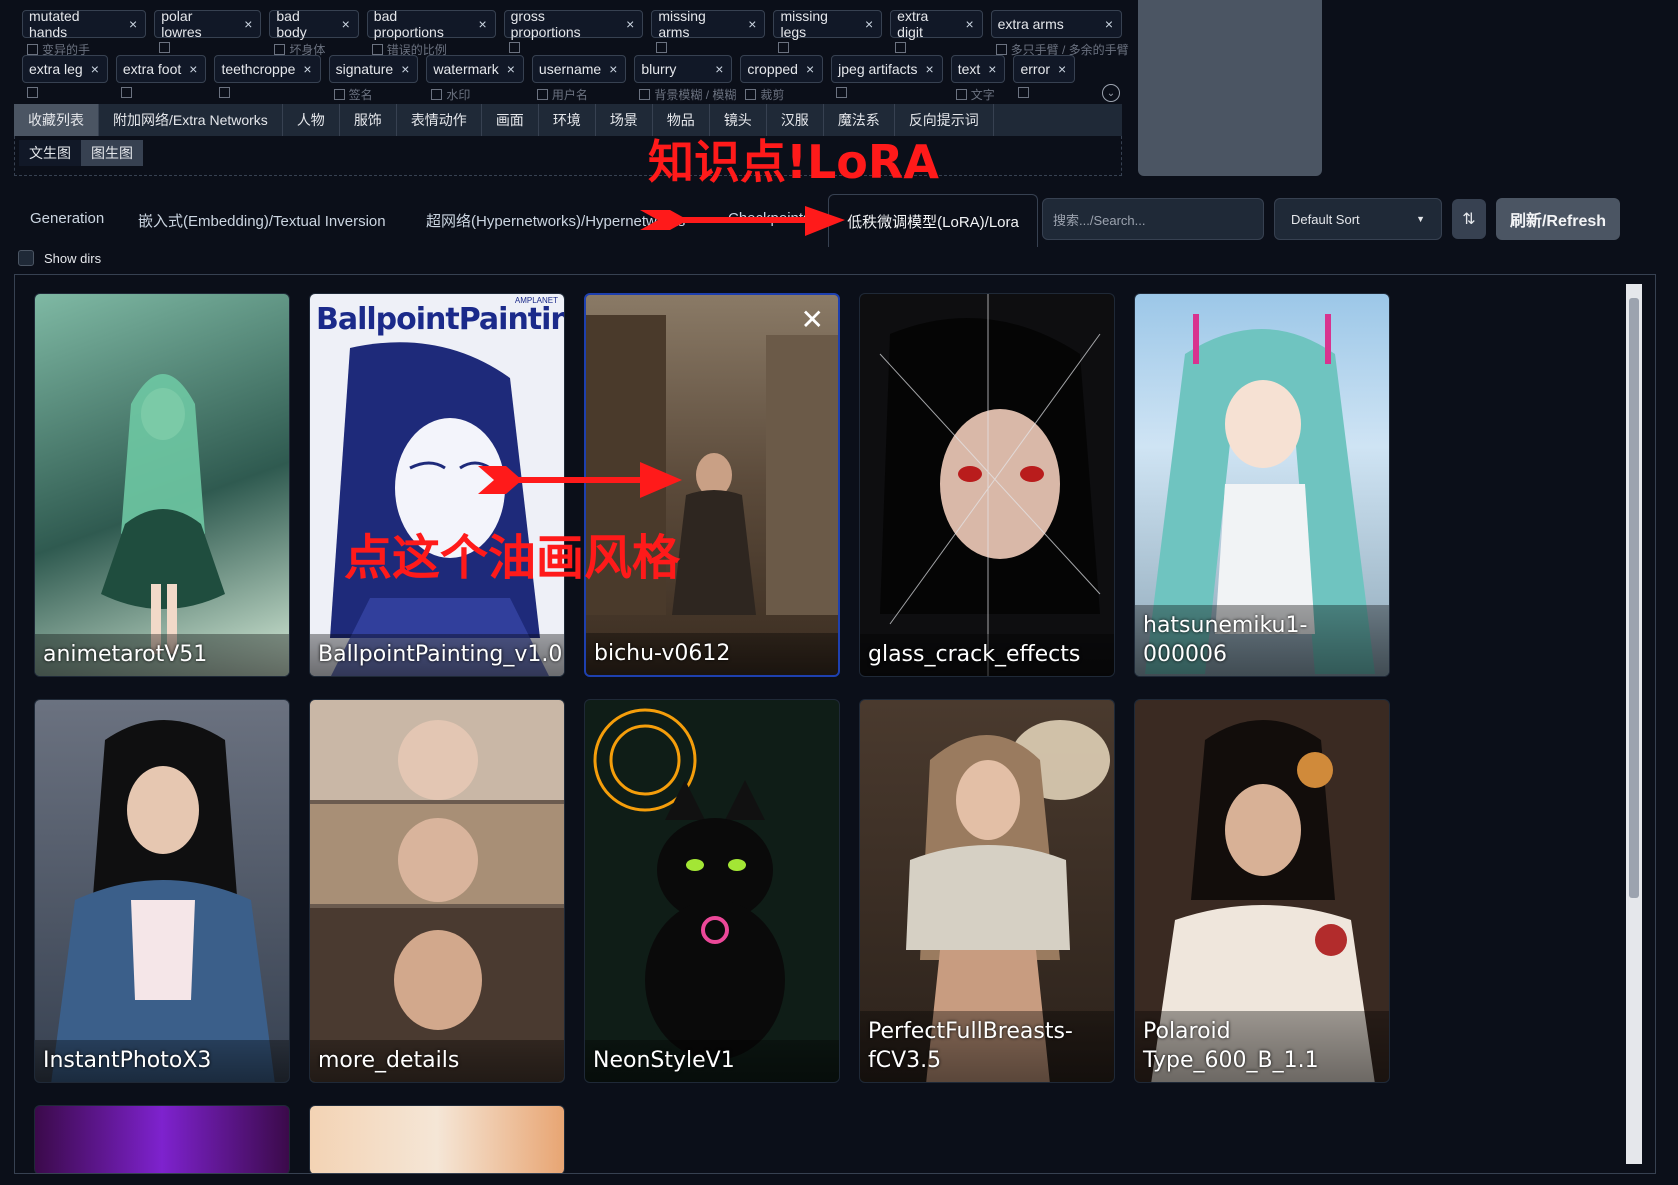 The width and height of the screenshot is (1678, 1185). What do you see at coordinates (1044, 76) in the screenshot?
I see `tag-chip: error ×` at bounding box center [1044, 76].